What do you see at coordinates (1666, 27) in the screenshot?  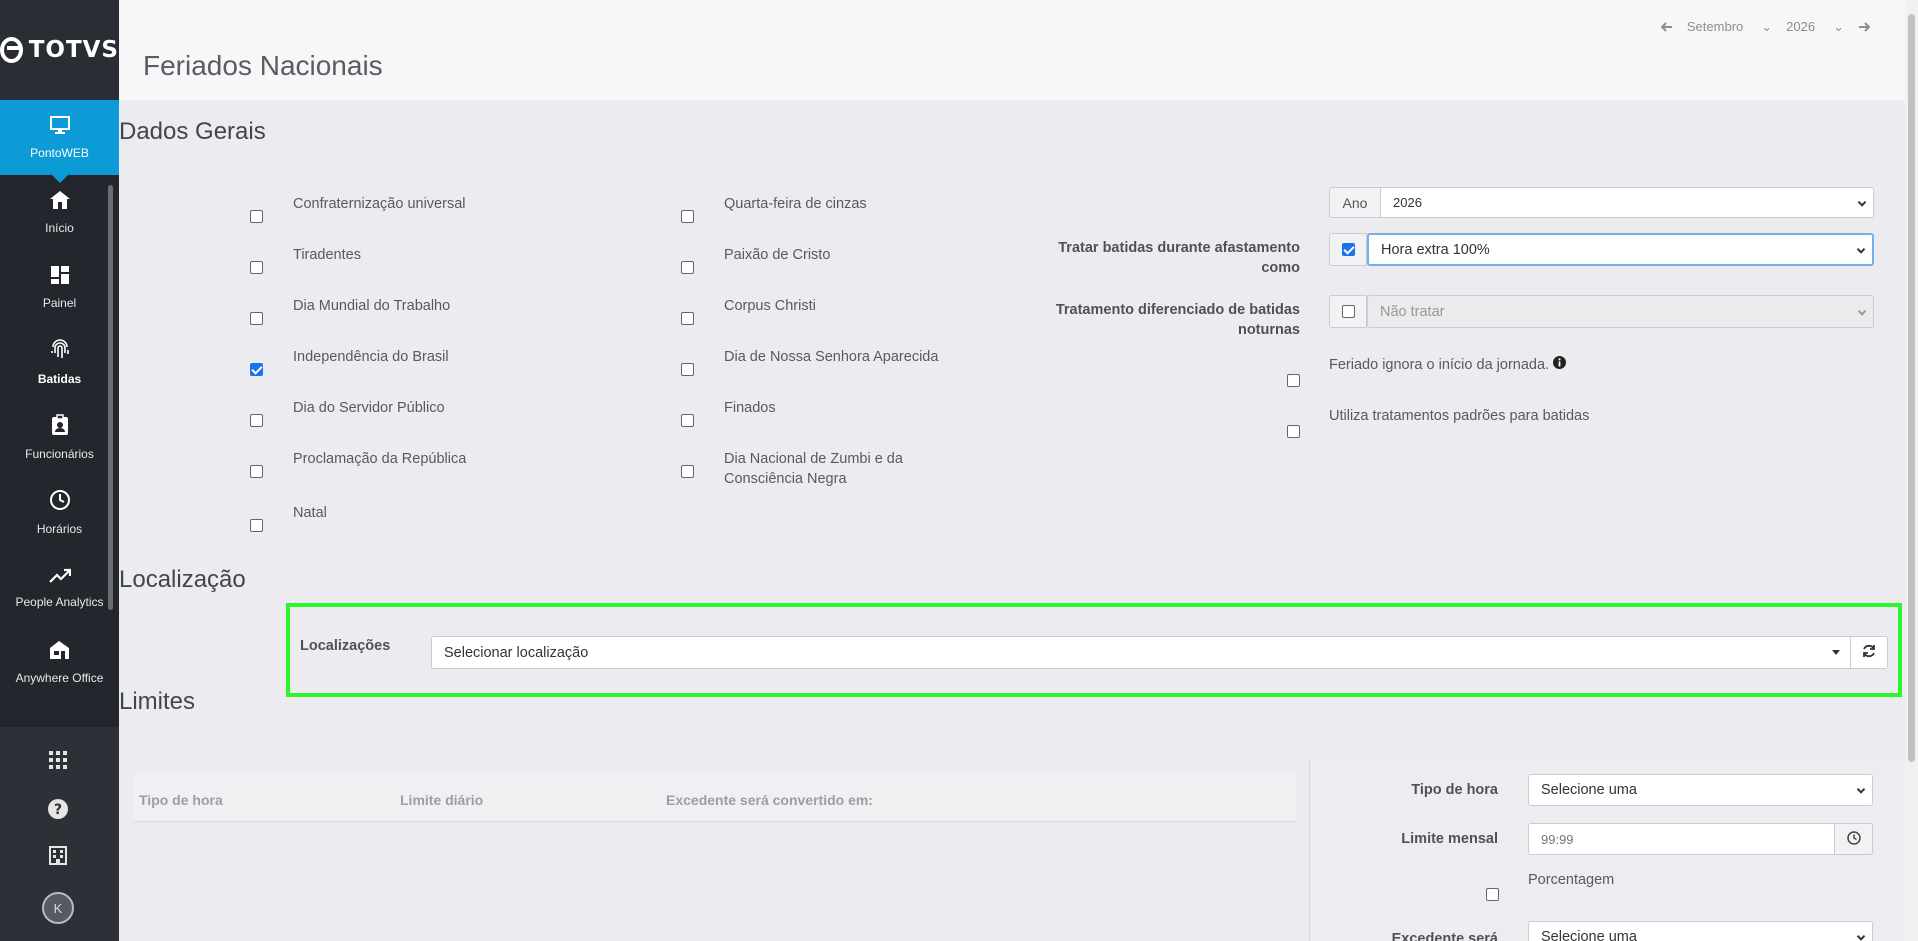 I see `arrow-left-icon` at bounding box center [1666, 27].